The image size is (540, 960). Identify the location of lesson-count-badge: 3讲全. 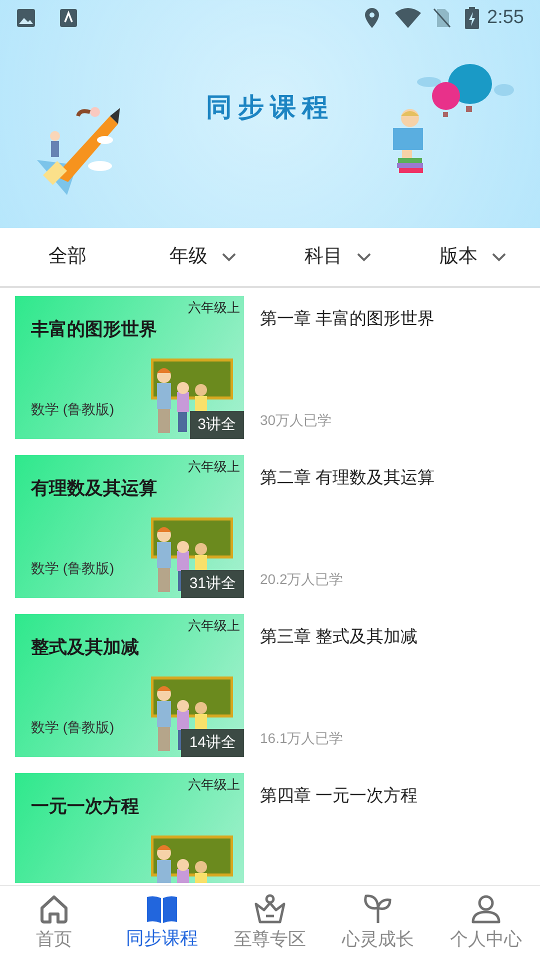
(217, 424).